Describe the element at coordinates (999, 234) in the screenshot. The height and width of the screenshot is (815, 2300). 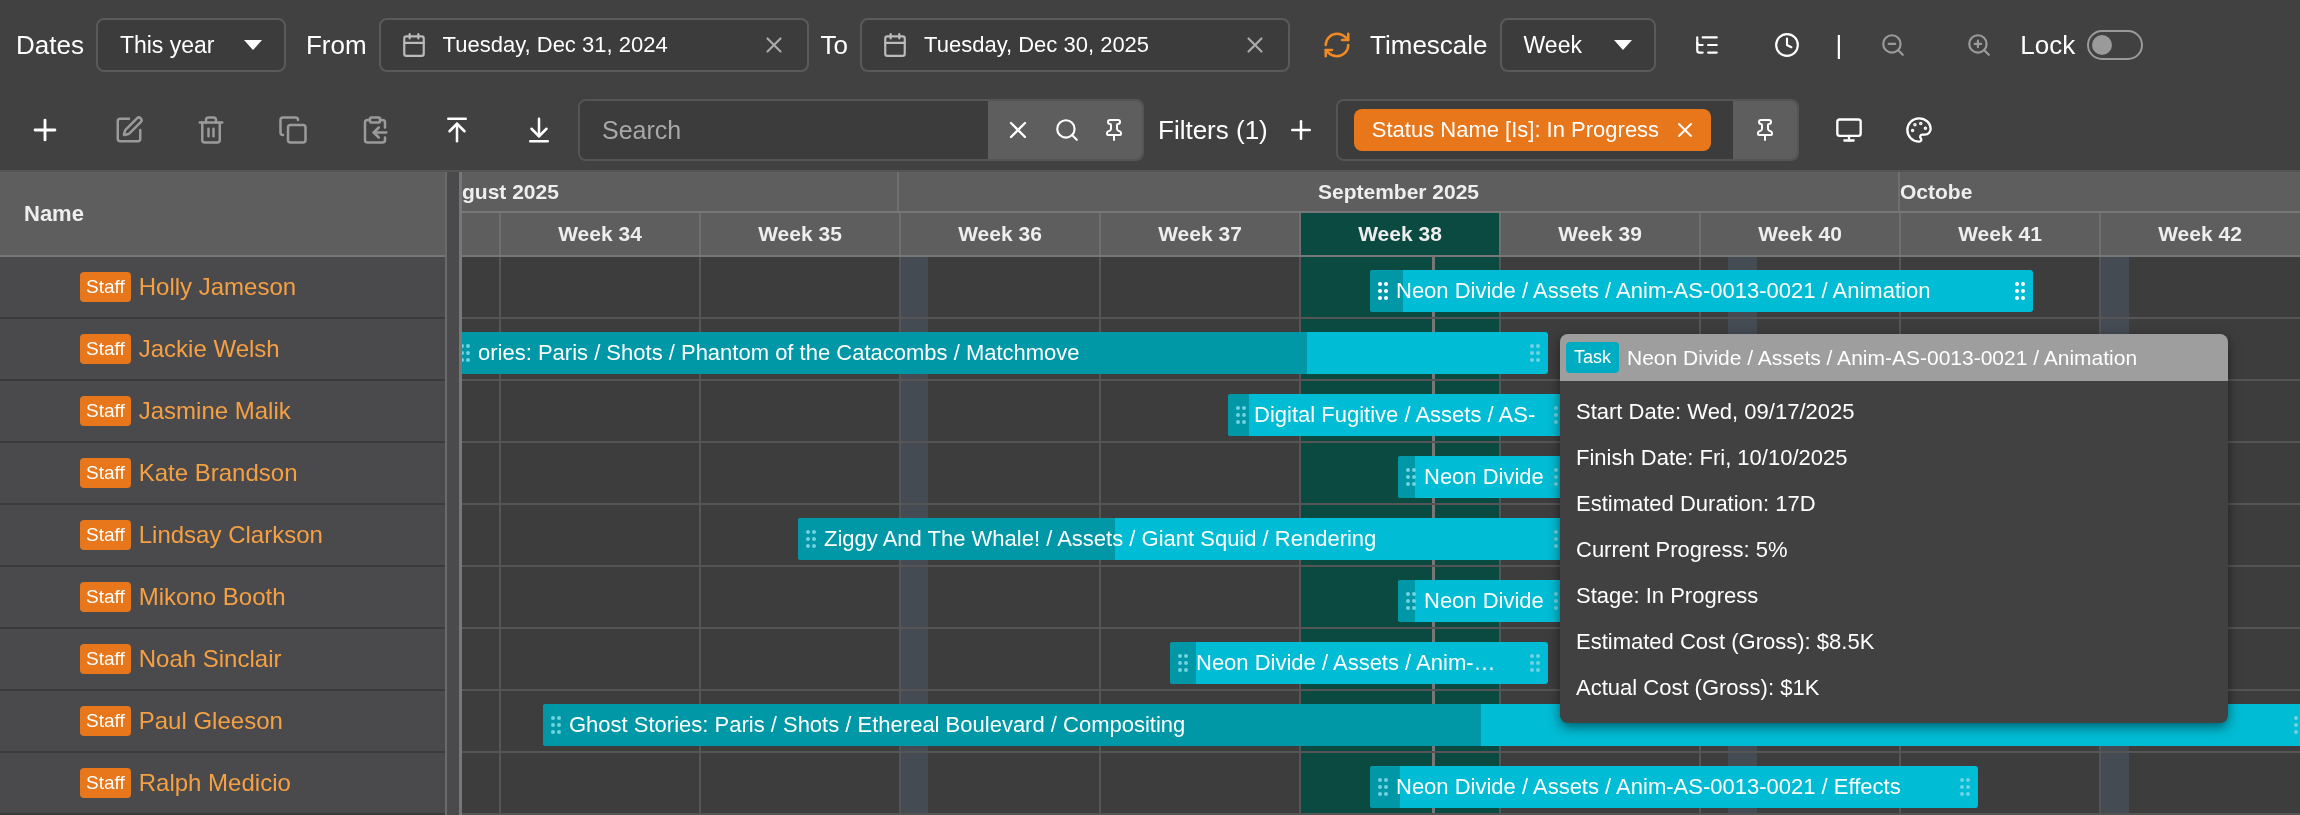
I see `week-header: Week 36` at that location.